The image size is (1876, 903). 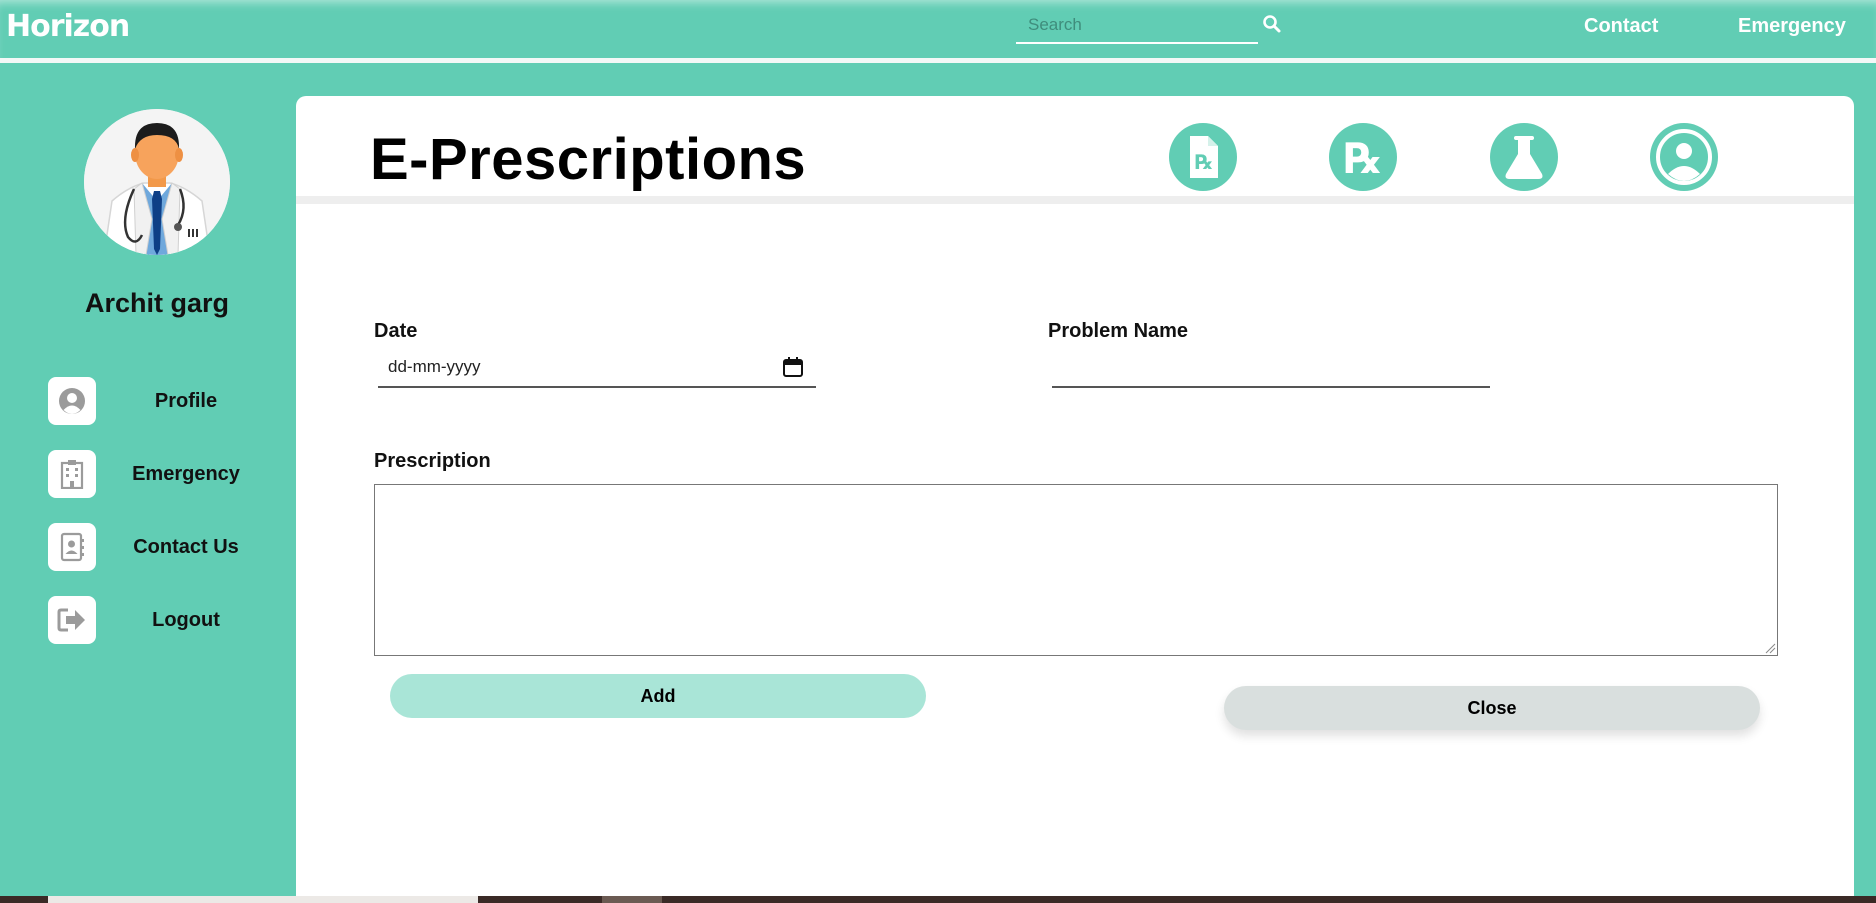 What do you see at coordinates (597, 368) in the screenshot?
I see `date-input: dd-mm-yyyy` at bounding box center [597, 368].